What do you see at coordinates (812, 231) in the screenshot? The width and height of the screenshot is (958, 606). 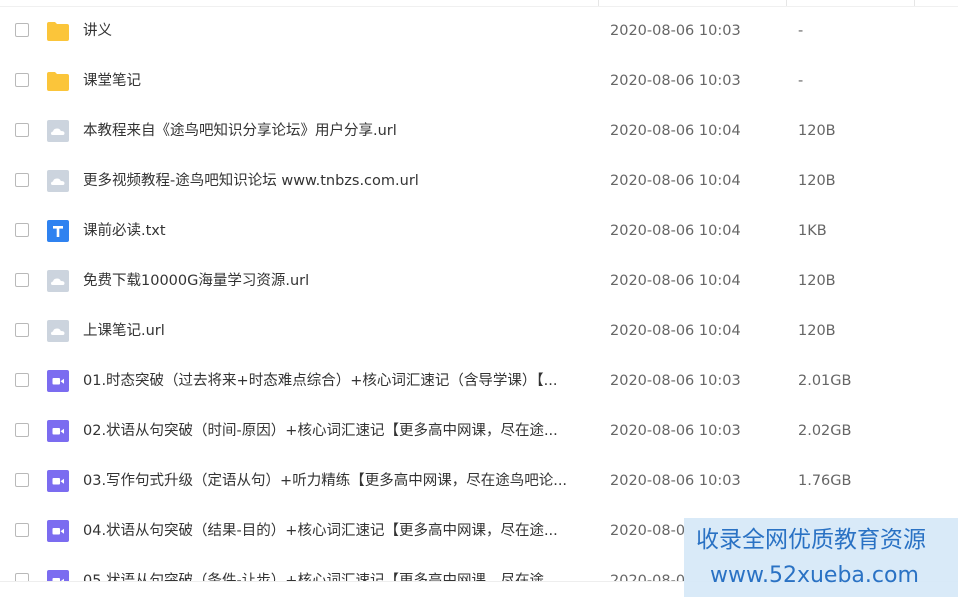 I see `file-size: 1KB` at bounding box center [812, 231].